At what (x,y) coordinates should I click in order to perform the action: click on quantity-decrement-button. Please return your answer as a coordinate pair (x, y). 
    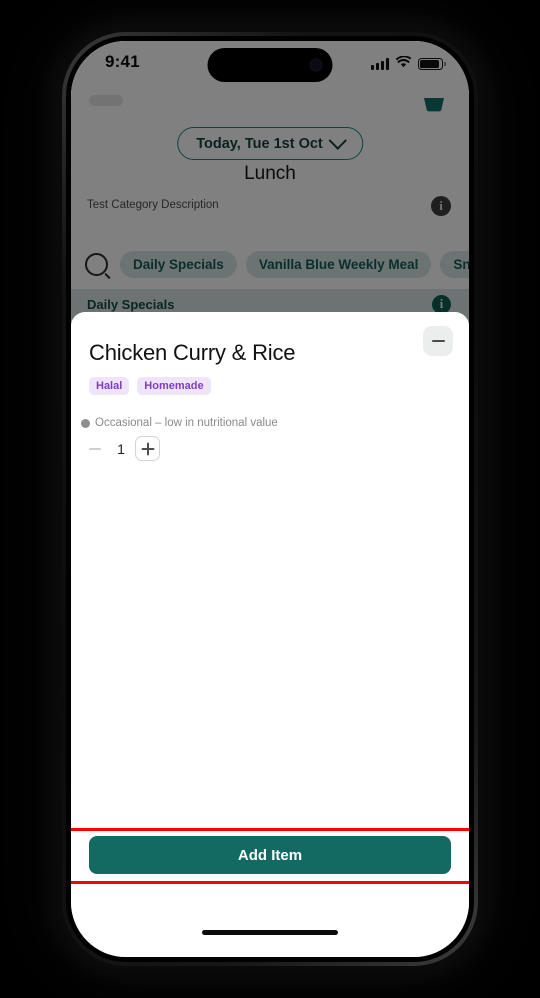
    Looking at the image, I should click on (95, 449).